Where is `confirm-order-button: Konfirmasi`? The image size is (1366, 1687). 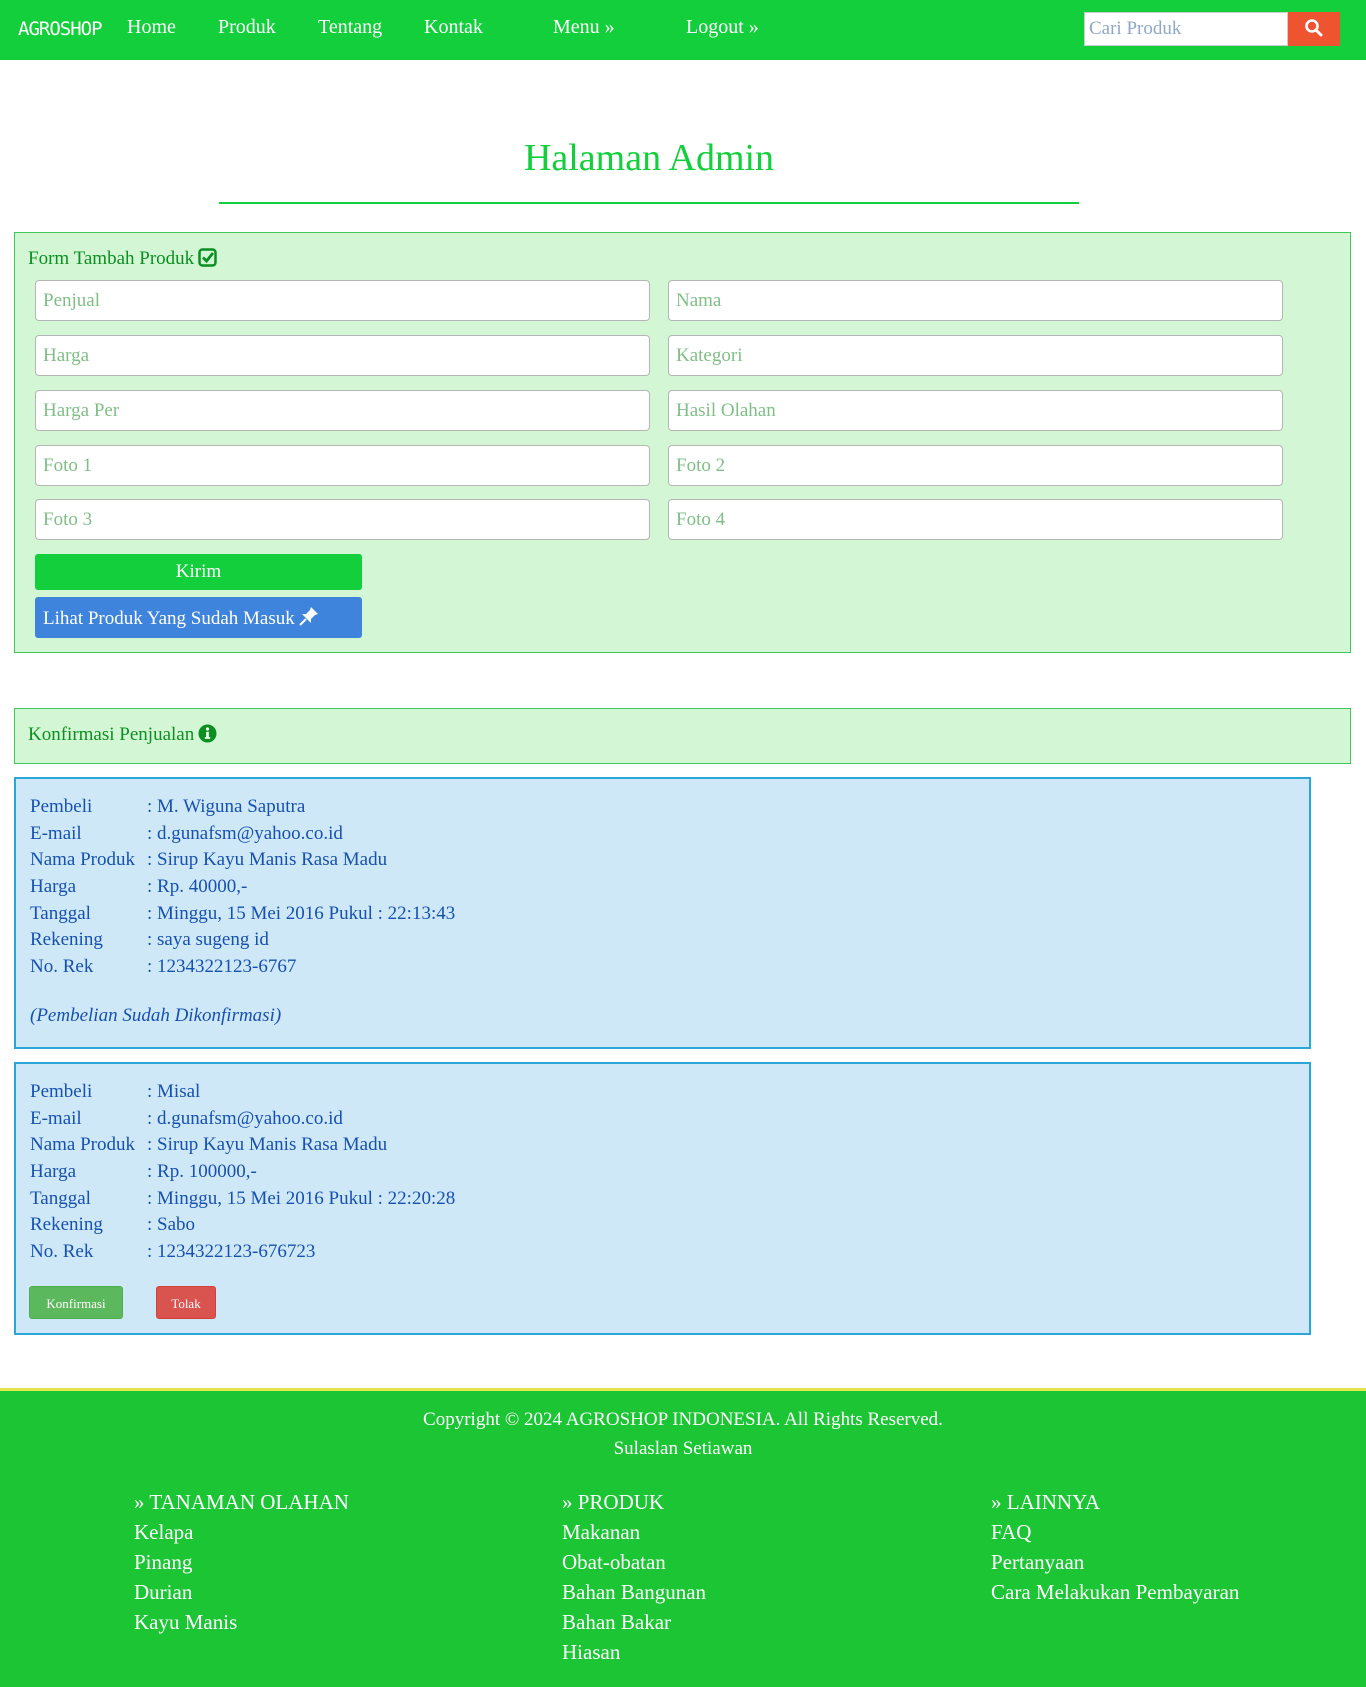
confirm-order-button: Konfirmasi is located at coordinates (76, 1302).